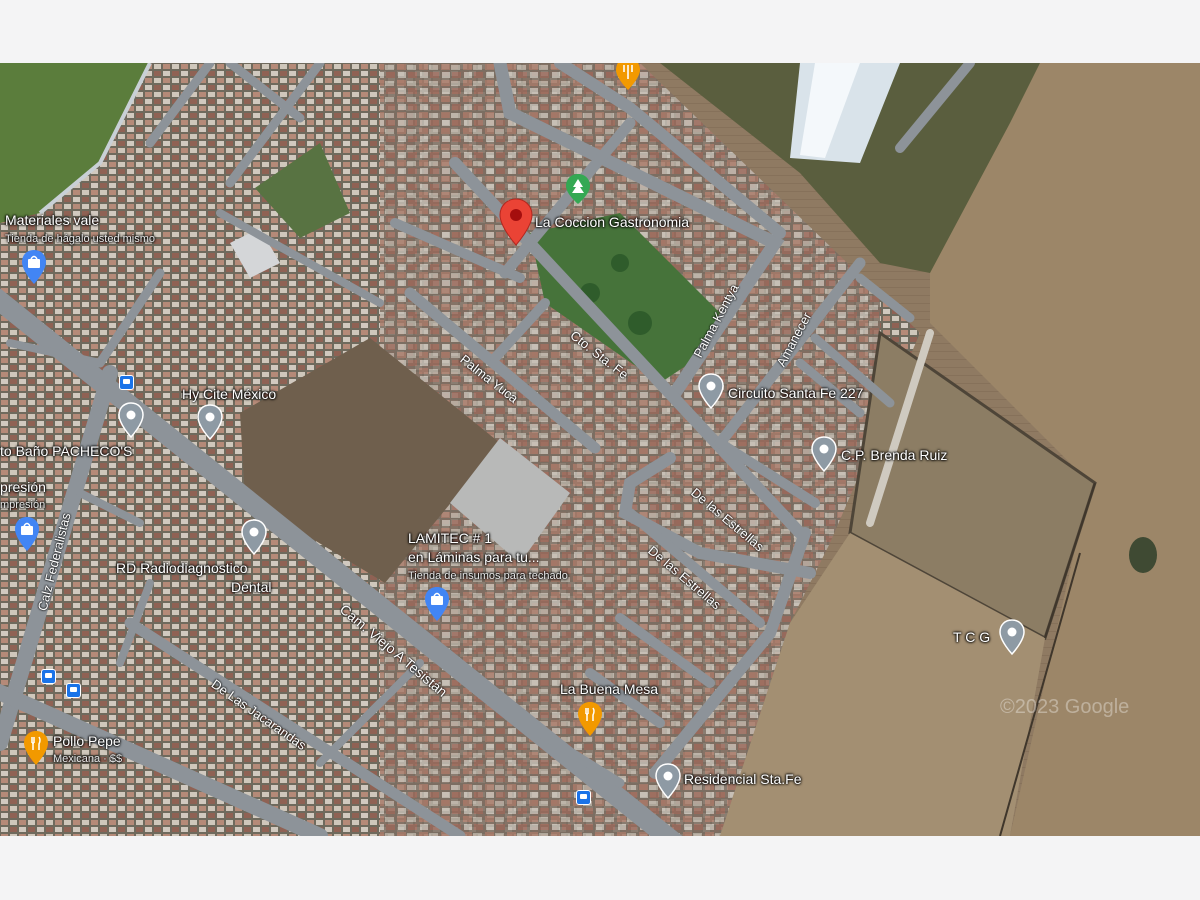 The width and height of the screenshot is (1200, 900). I want to click on park-pin-icon, so click(578, 189).